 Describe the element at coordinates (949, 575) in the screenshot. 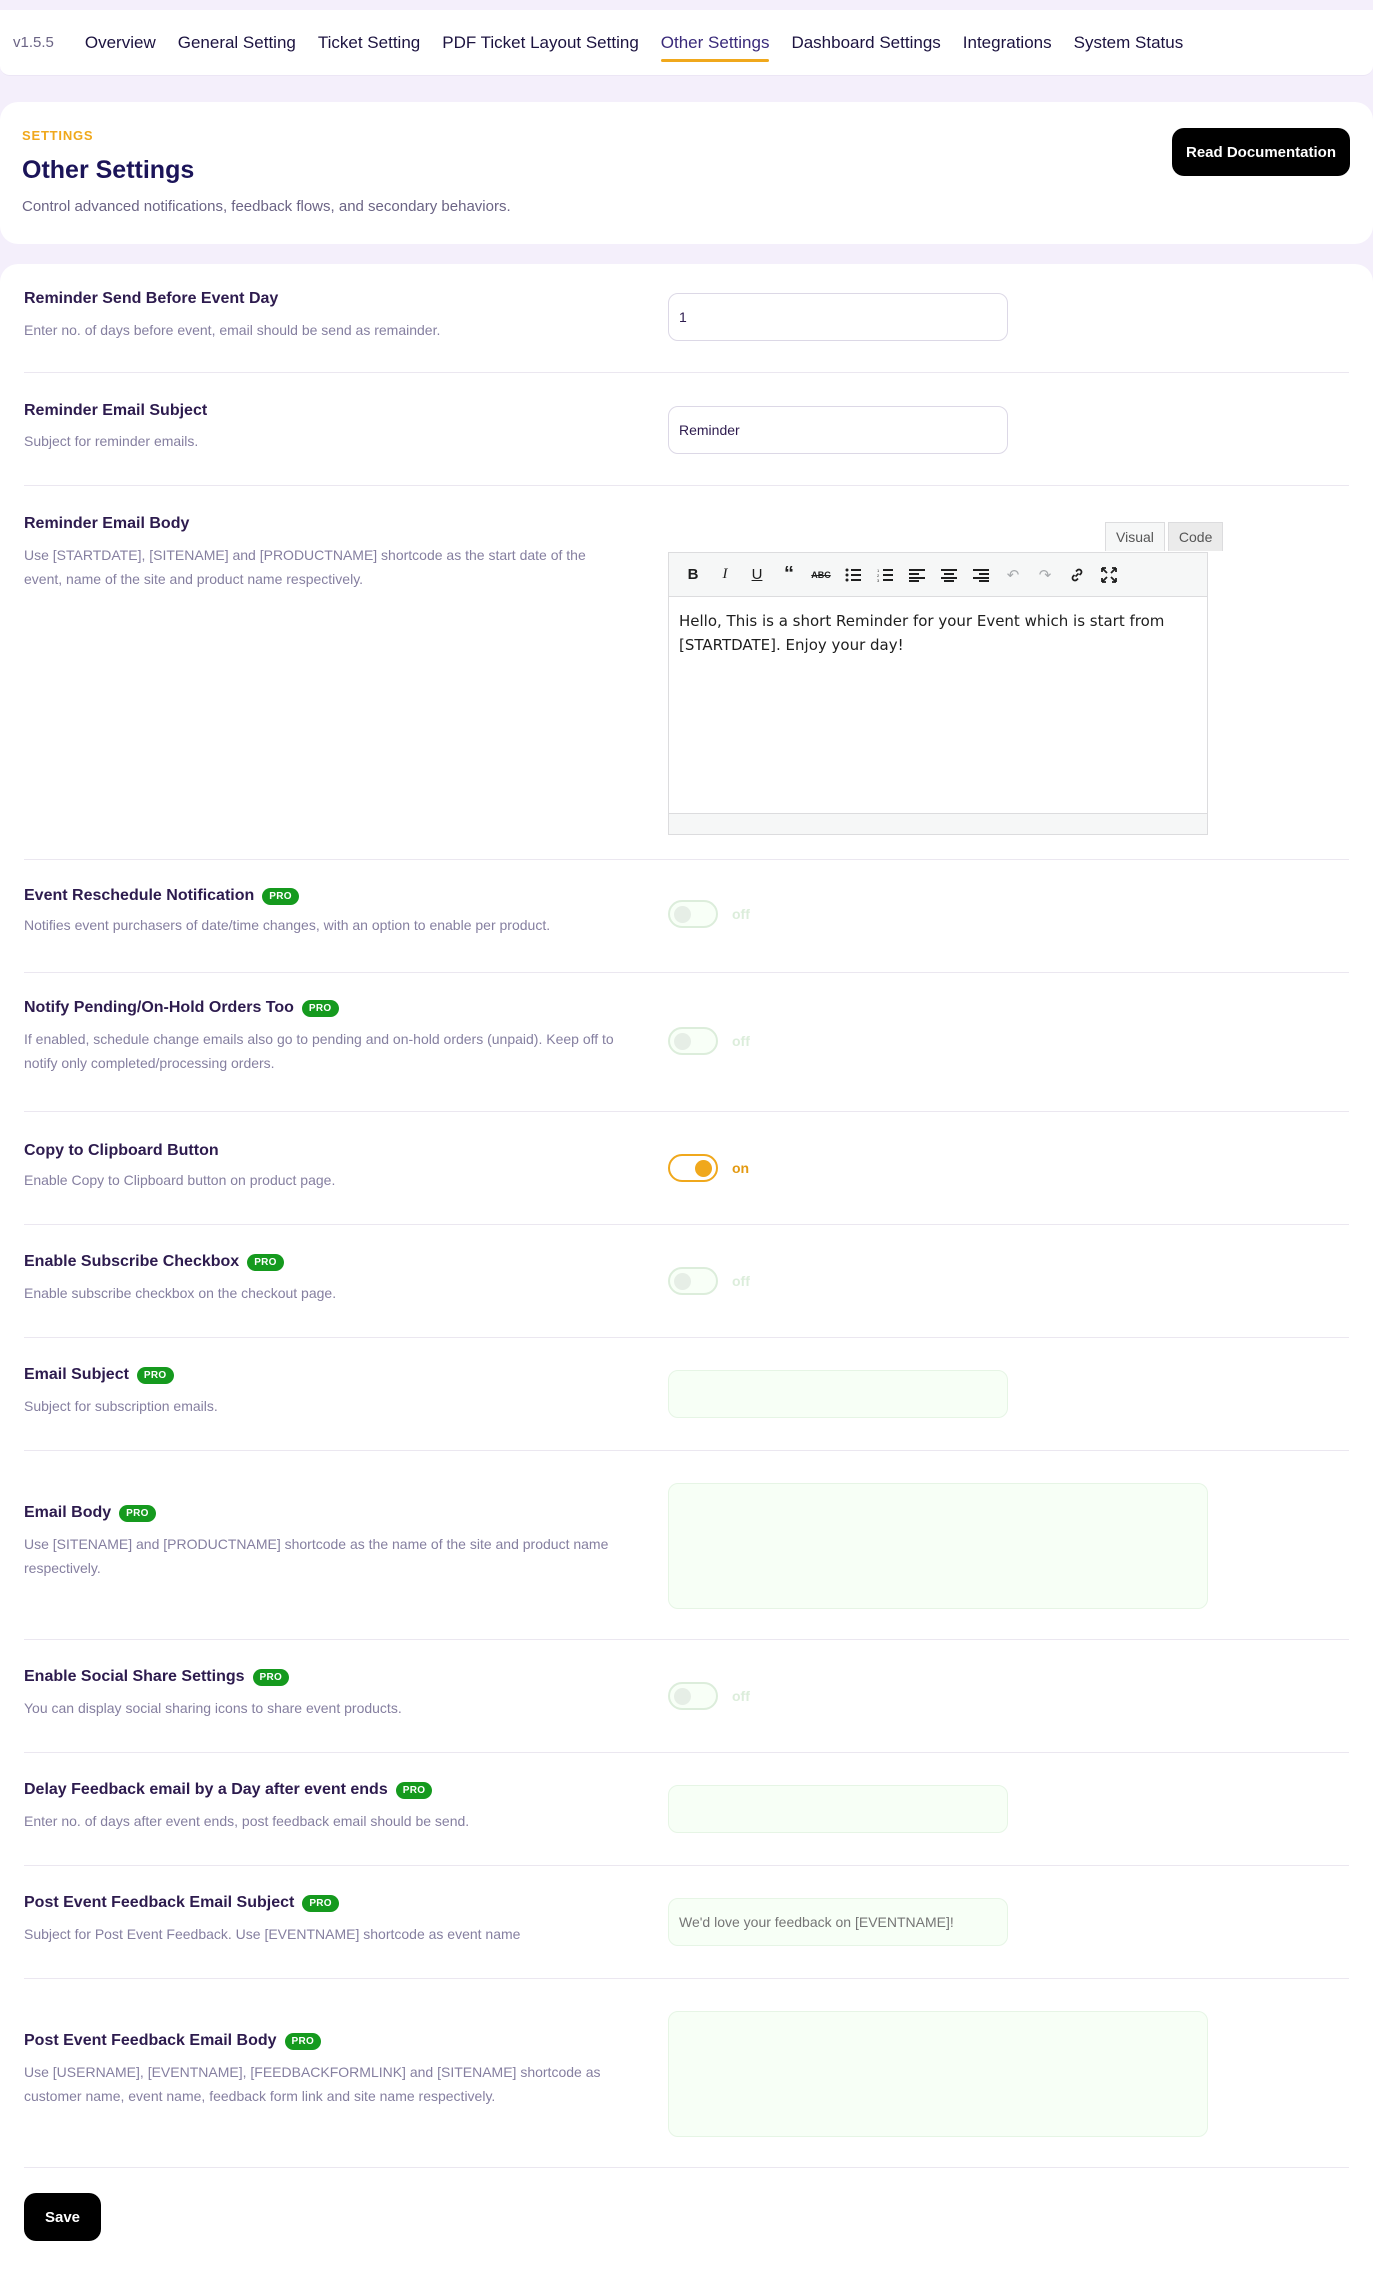

I see `align-center-icon` at that location.